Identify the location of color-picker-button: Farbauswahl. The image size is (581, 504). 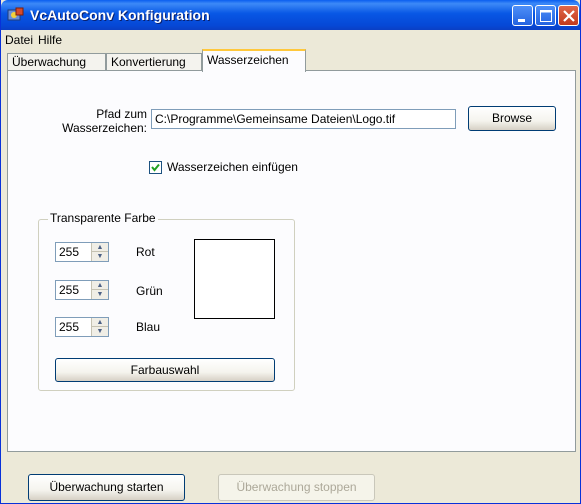
(165, 370).